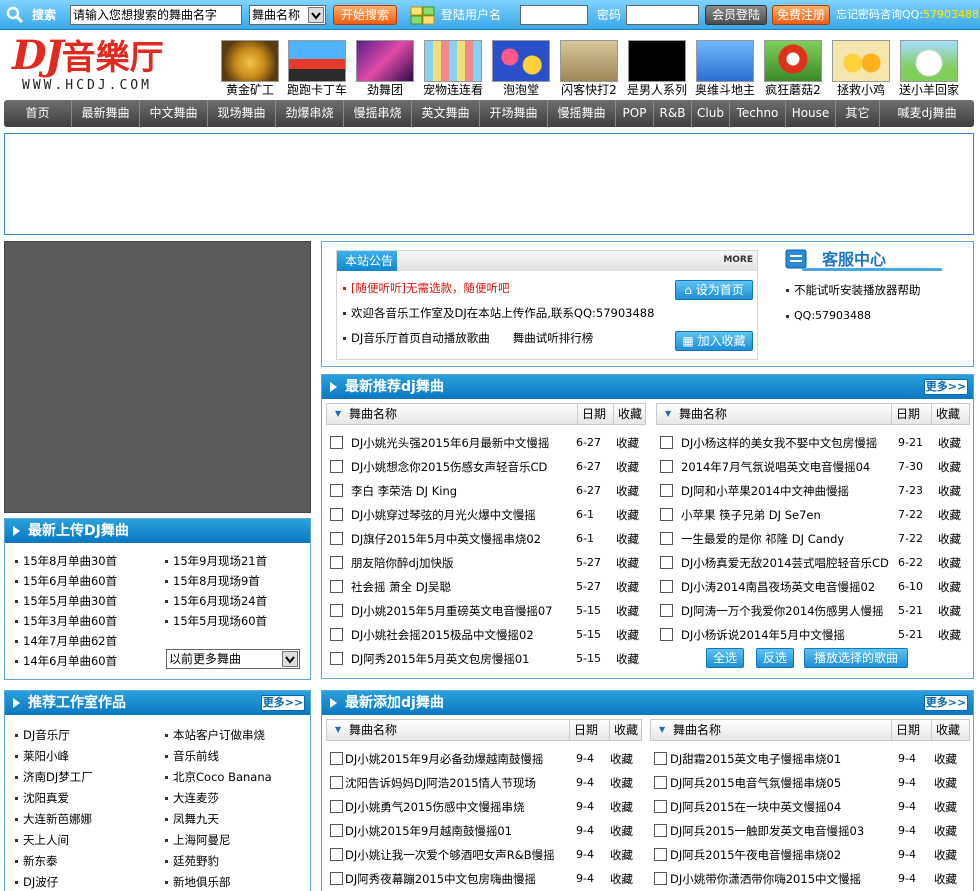  Describe the element at coordinates (755, 855) in the screenshot. I see `song-name: DJ阿兵2015午夜电音慢摇串烧02` at that location.